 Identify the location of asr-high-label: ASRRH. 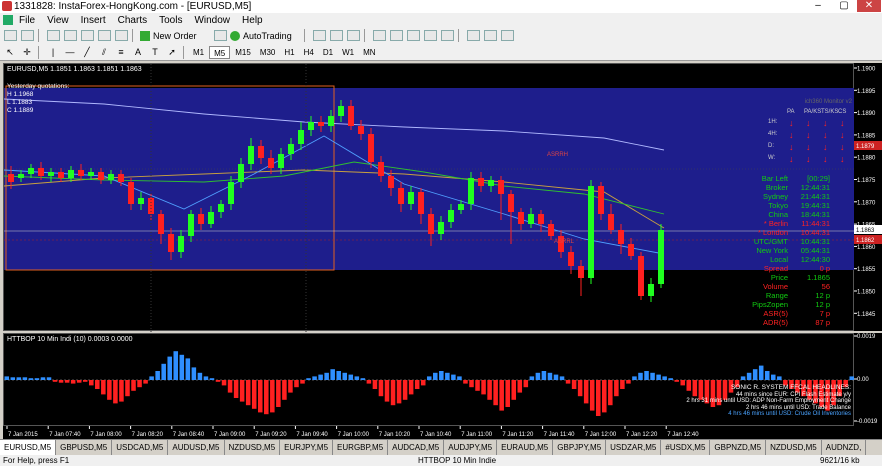
(558, 155).